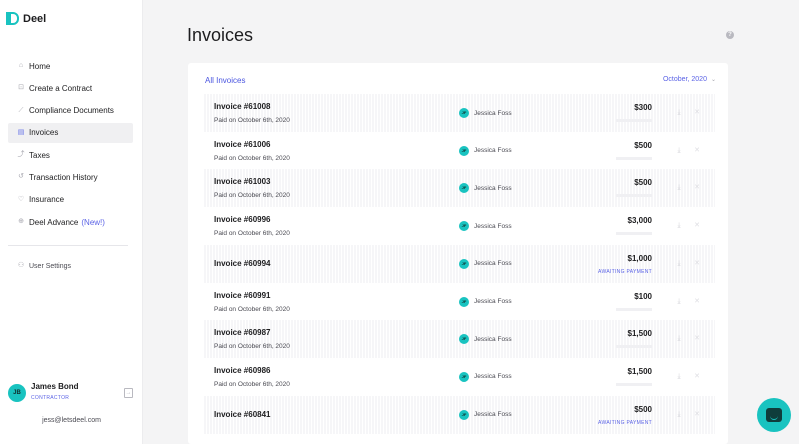 This screenshot has width=799, height=444. Describe the element at coordinates (21, 88) in the screenshot. I see `contract-icon: ⊡` at that location.